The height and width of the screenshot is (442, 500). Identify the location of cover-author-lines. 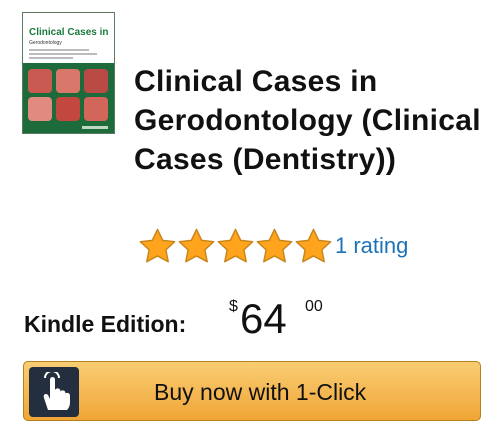
(64, 55).